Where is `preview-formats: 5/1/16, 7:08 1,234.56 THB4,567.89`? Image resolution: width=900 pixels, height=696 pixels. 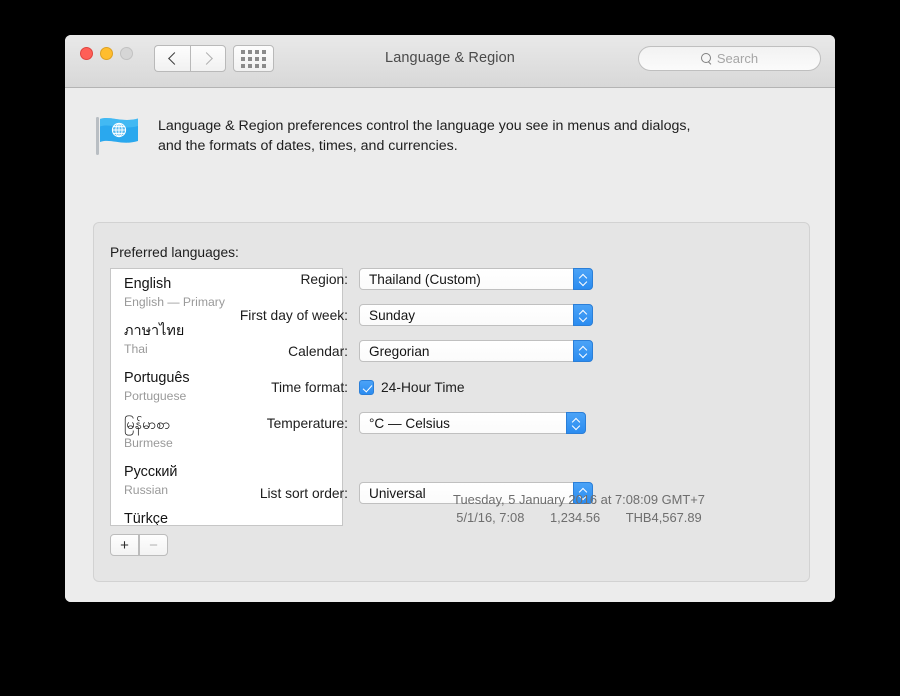
preview-formats: 5/1/16, 7:08 1,234.56 THB4,567.89 is located at coordinates (579, 518).